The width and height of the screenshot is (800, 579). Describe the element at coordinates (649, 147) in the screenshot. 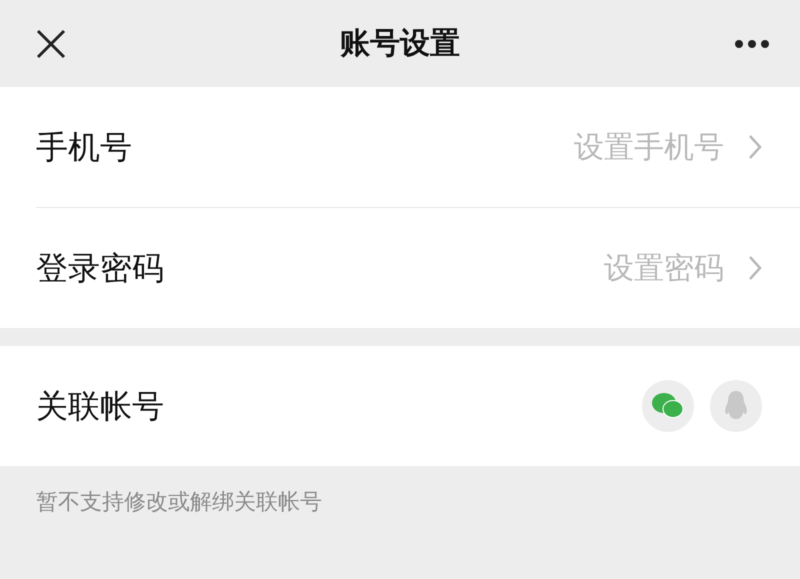

I see `setting-value: 设置手机号` at that location.